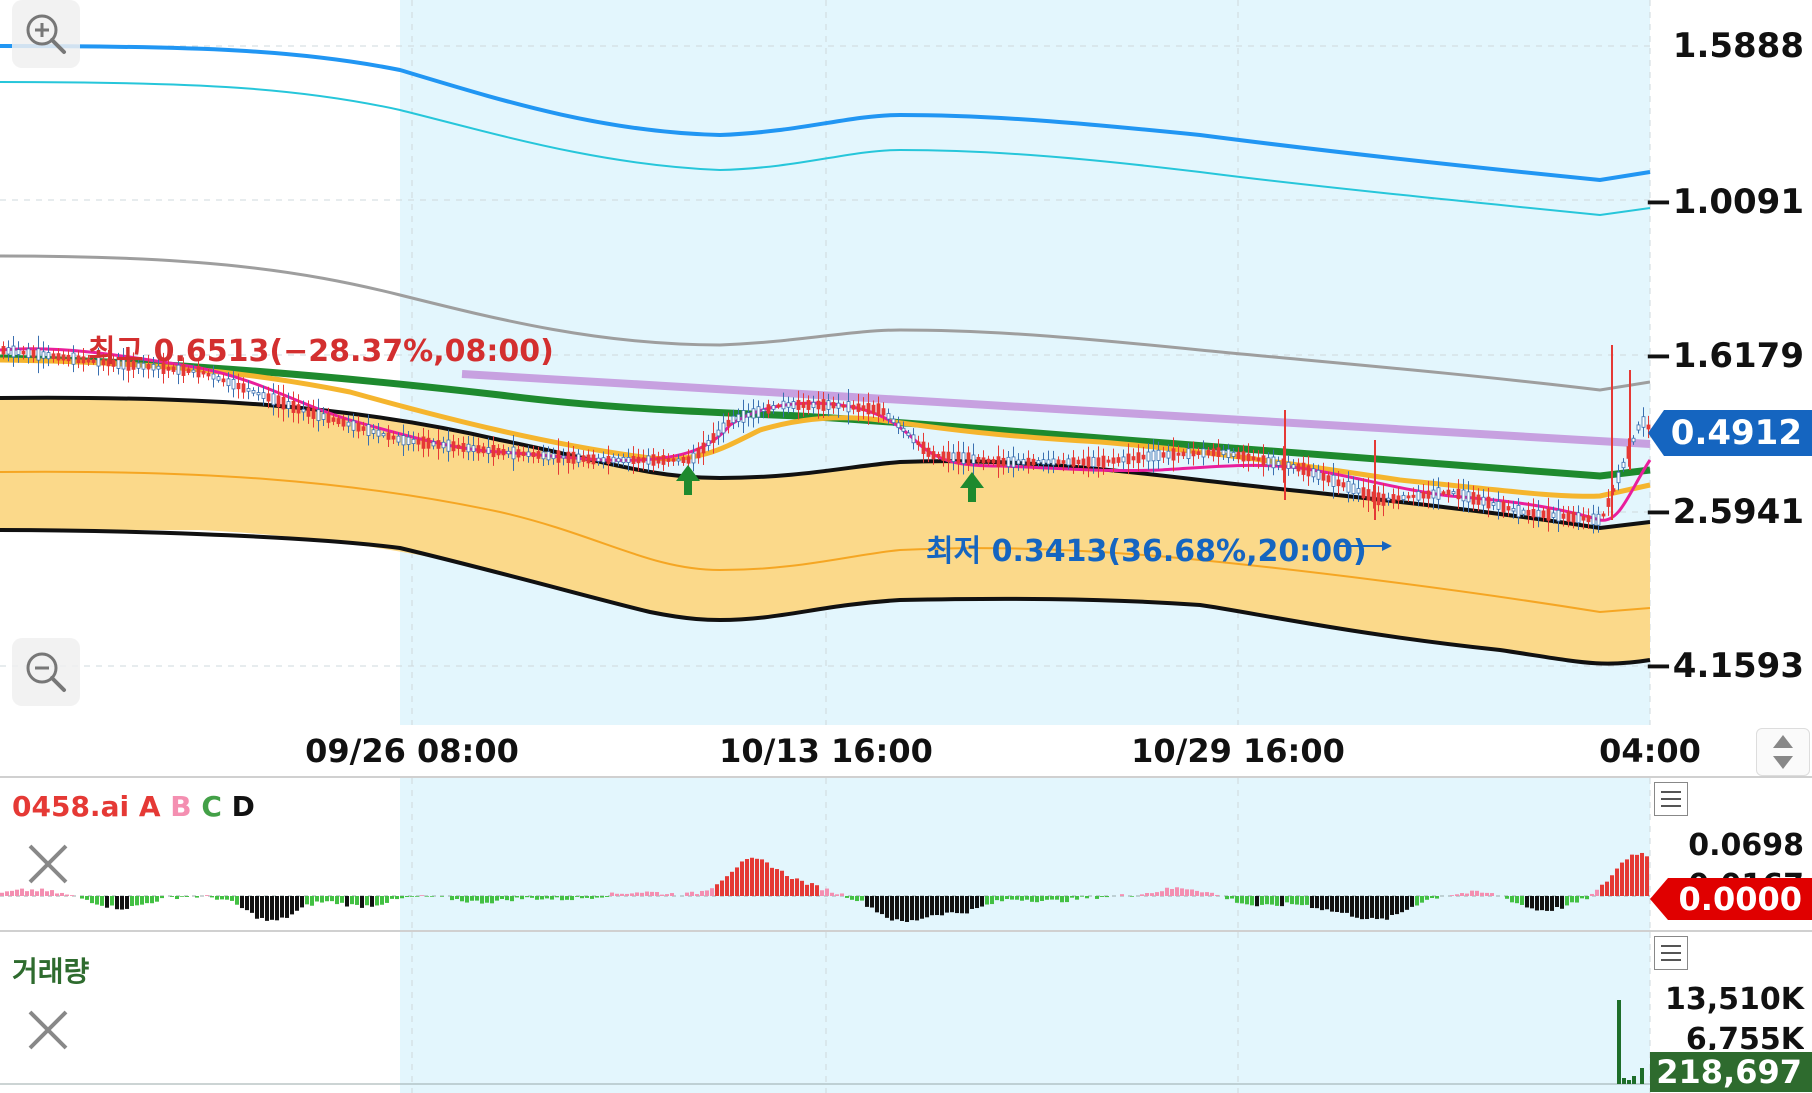 The height and width of the screenshot is (1093, 1812). I want to click on volume-pane: 거래량 13,510K 6,755K 218,697, so click(906, 1012).